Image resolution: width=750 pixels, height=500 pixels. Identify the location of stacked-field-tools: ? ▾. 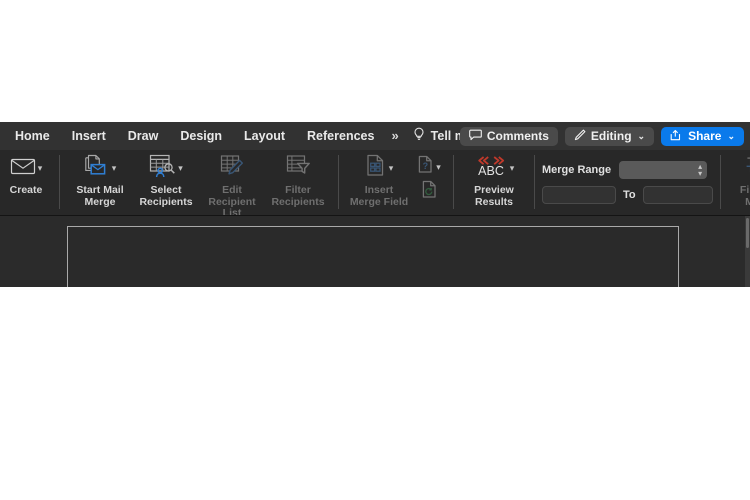
(429, 178).